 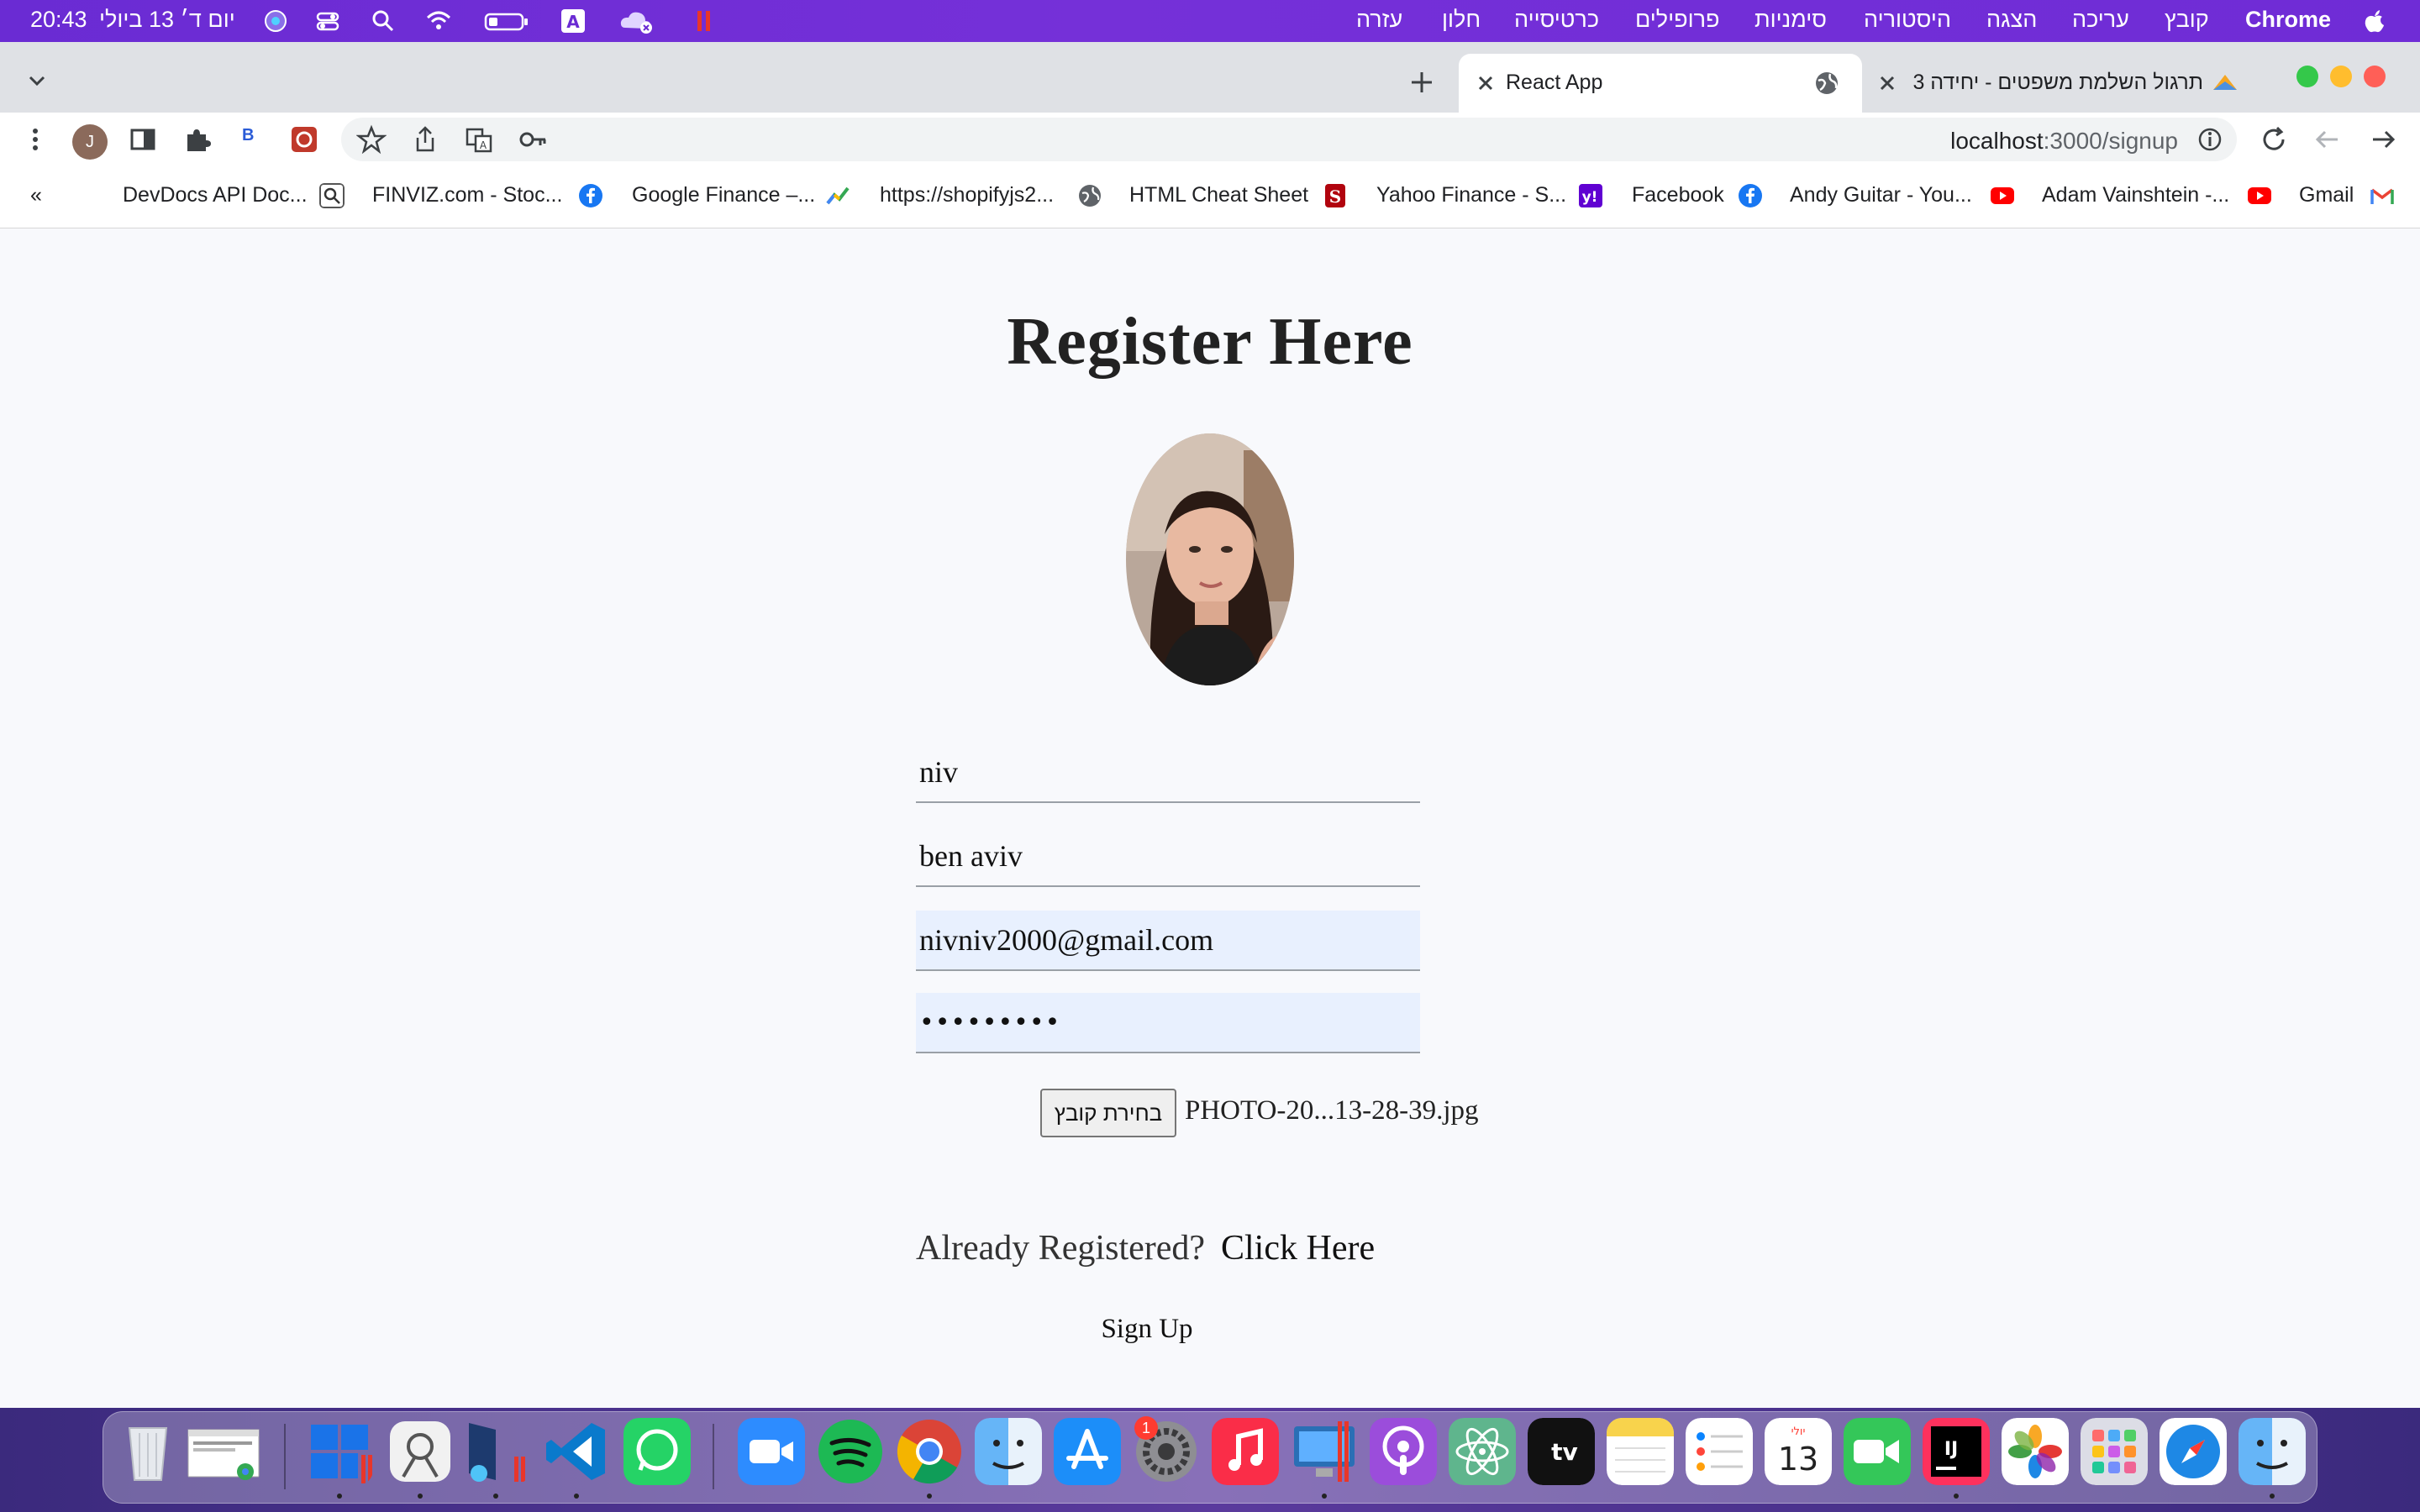 What do you see at coordinates (276, 21) in the screenshot?
I see `siri-icon` at bounding box center [276, 21].